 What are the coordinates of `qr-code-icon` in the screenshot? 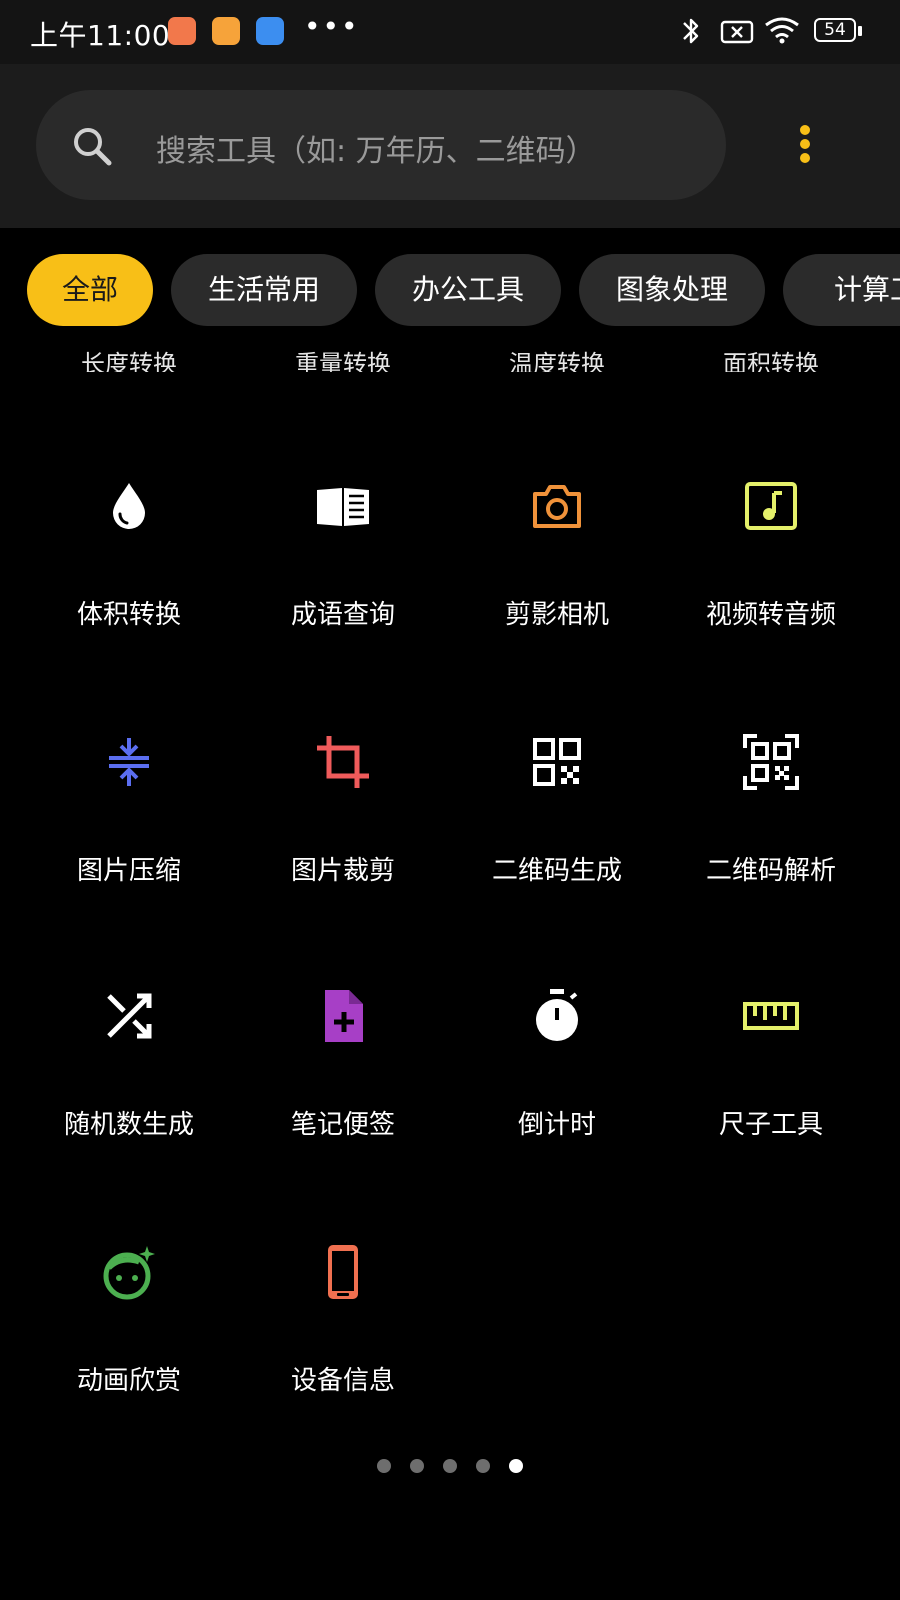 It's located at (557, 762).